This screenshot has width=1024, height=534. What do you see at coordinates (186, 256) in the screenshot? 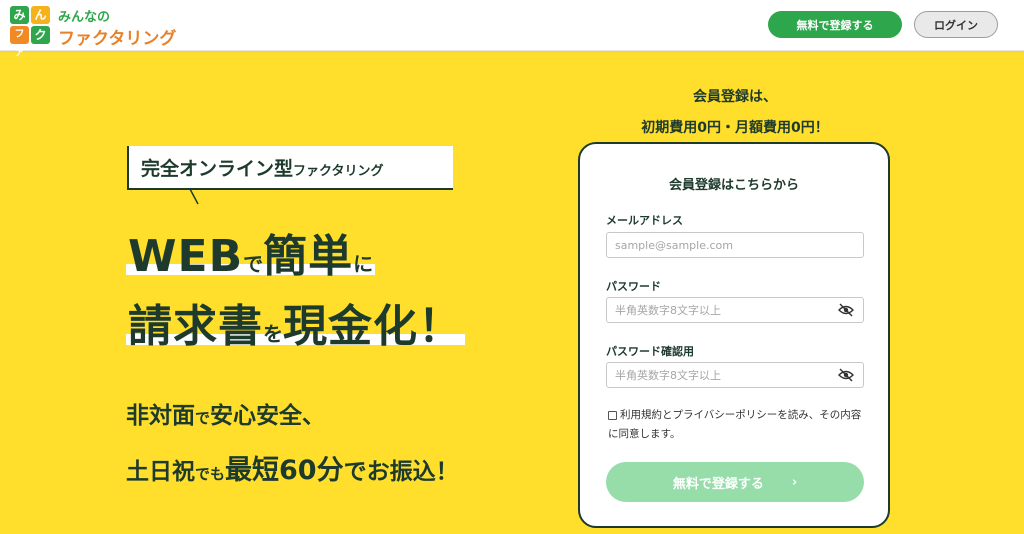
I see `headline-word: WEB` at bounding box center [186, 256].